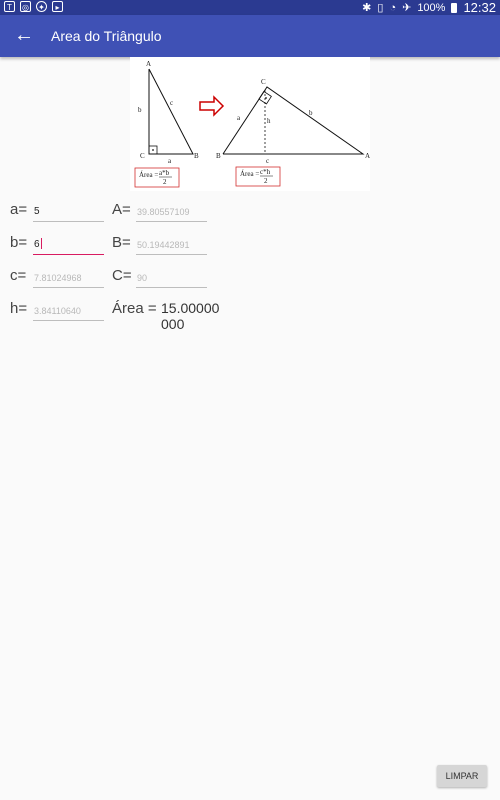 Image resolution: width=500 pixels, height=800 pixels. What do you see at coordinates (269, 121) in the screenshot?
I see `right-label-h: h` at bounding box center [269, 121].